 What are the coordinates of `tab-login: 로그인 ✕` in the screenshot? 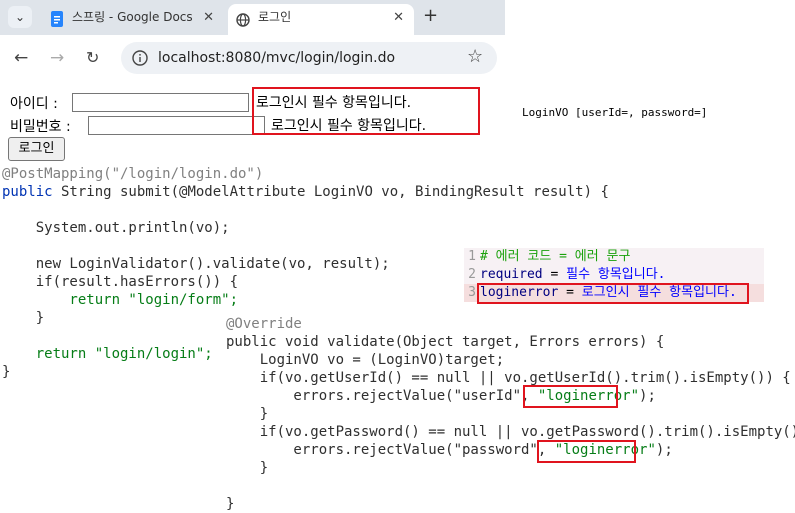 It's located at (321, 19).